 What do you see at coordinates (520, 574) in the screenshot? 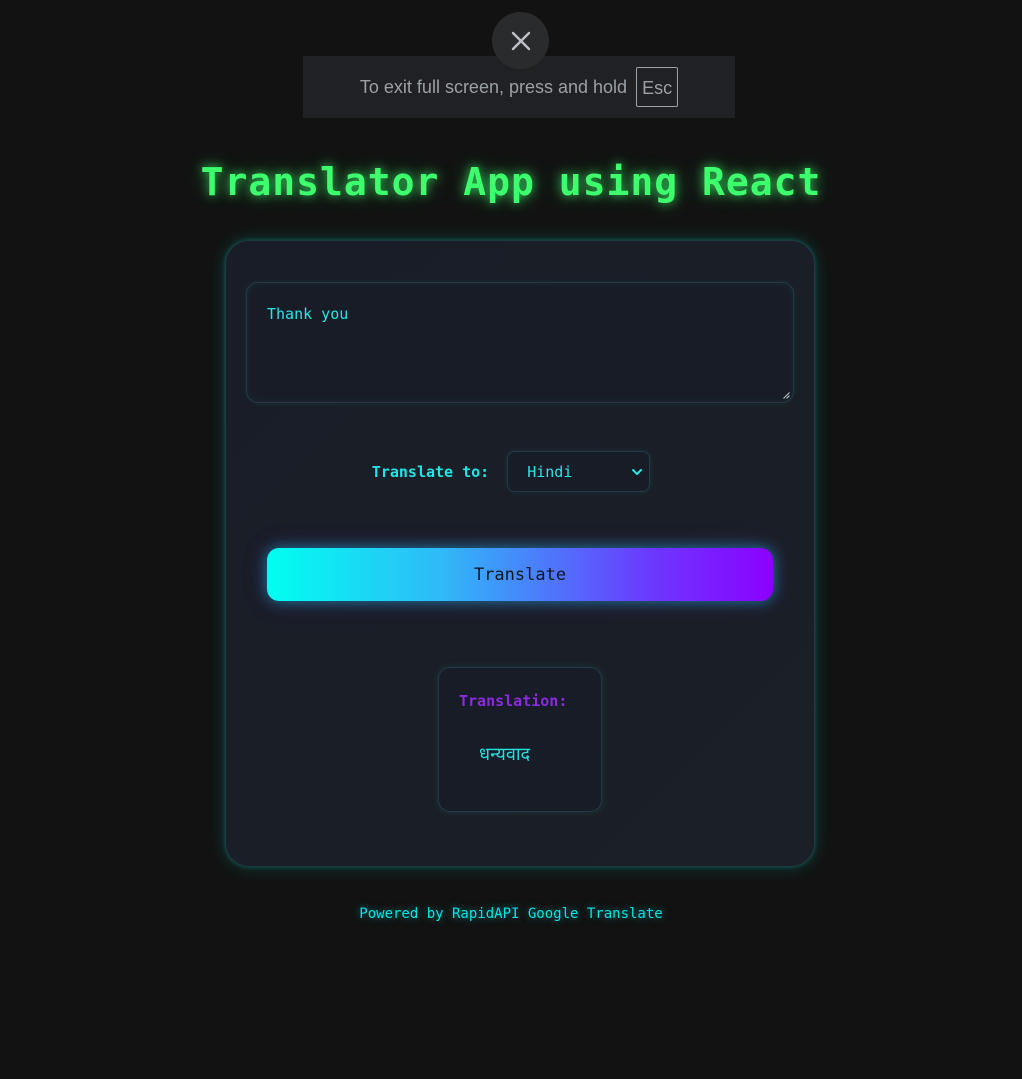
I see `translate-button: Translate` at bounding box center [520, 574].